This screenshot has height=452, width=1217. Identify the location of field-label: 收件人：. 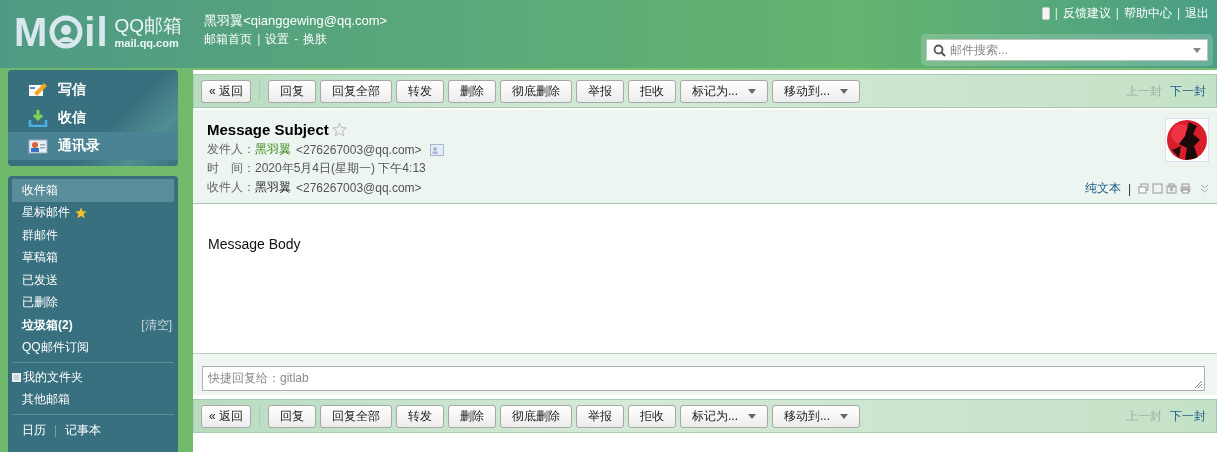
(231, 187).